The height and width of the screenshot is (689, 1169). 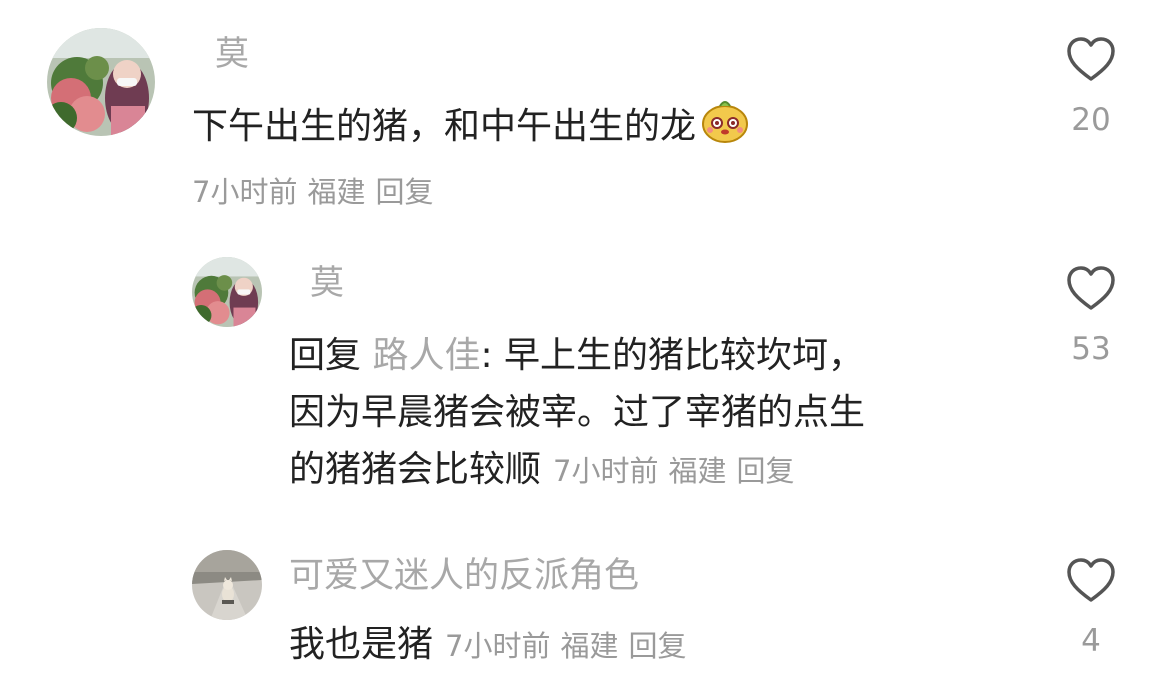 I want to click on comment-body-line1: : 早上生的猪比较坎坷，, so click(x=672, y=355).